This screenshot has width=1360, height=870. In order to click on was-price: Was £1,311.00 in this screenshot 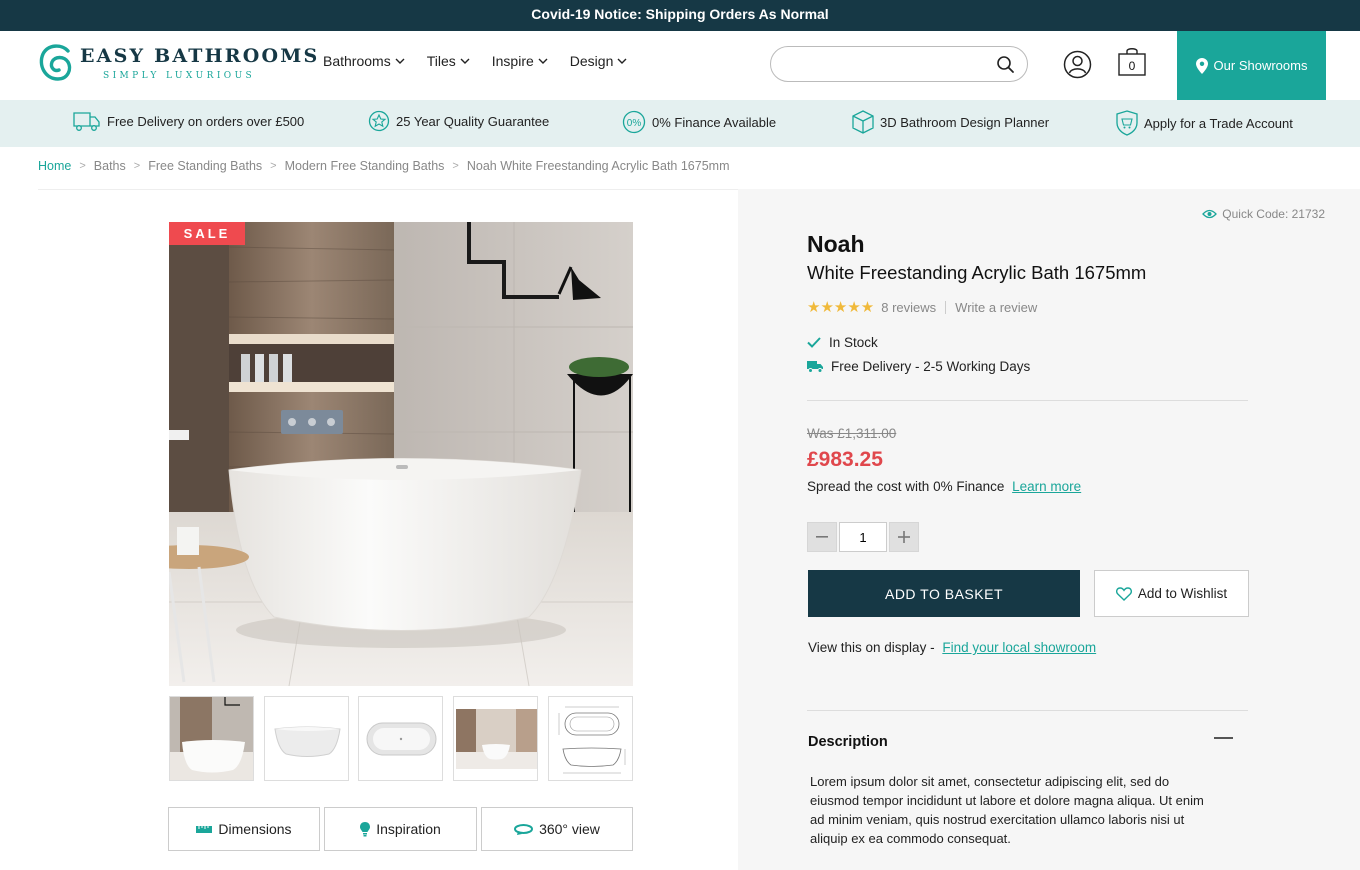, I will do `click(852, 433)`.